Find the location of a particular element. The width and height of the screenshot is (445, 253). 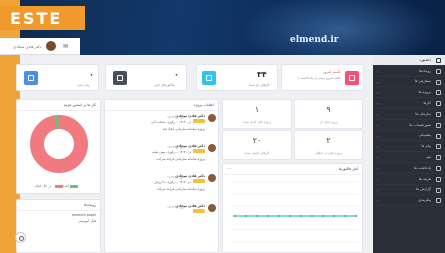

sidebar-item: تیم ‹ is located at coordinates (409, 157).